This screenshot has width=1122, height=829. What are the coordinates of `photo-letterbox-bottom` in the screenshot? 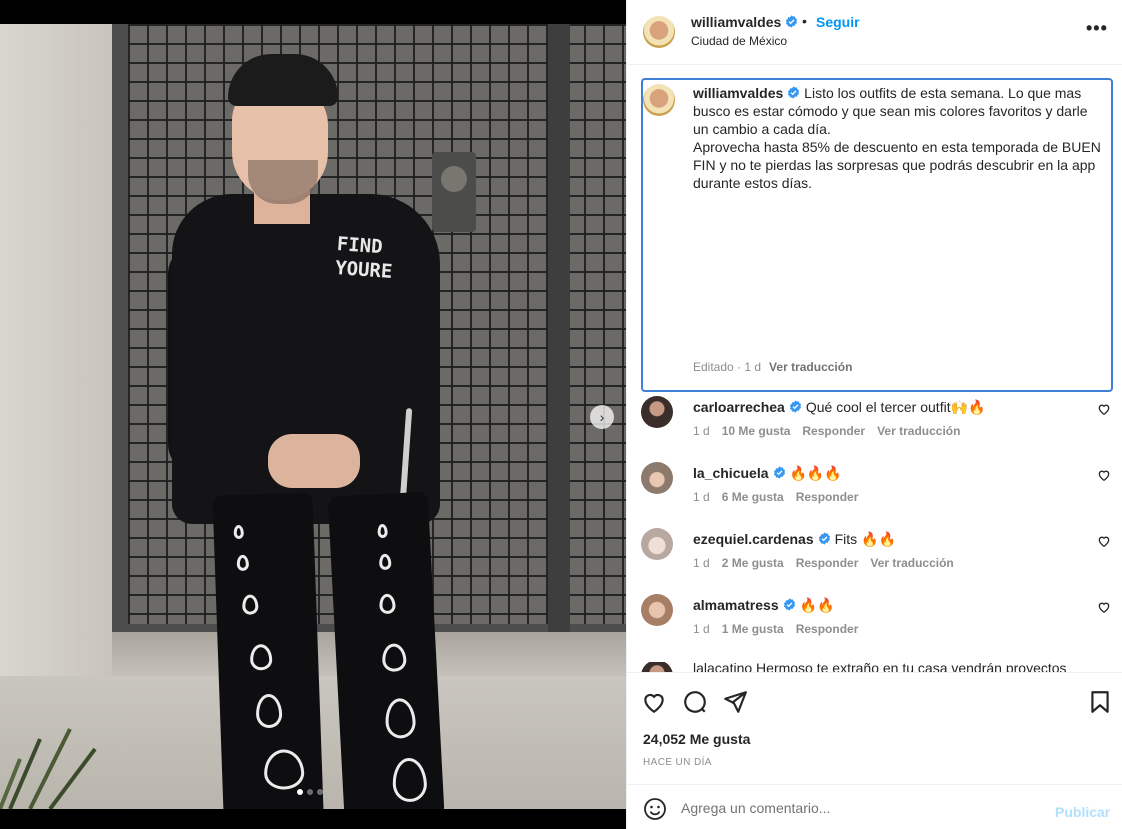 It's located at (313, 819).